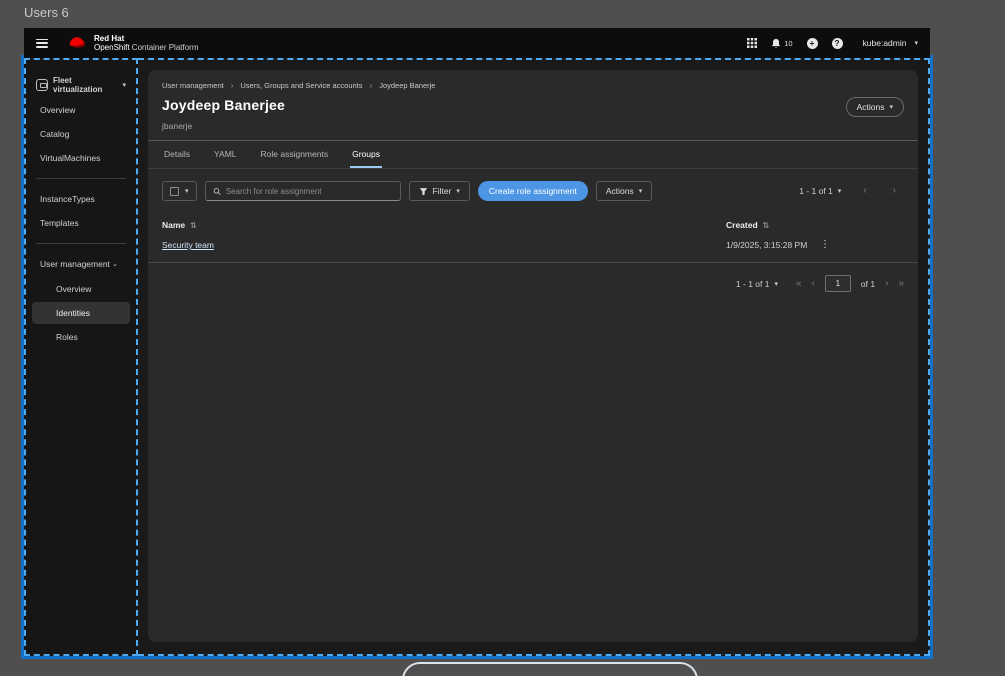 The height and width of the screenshot is (676, 1005). I want to click on page-label: Users 6, so click(46, 12).